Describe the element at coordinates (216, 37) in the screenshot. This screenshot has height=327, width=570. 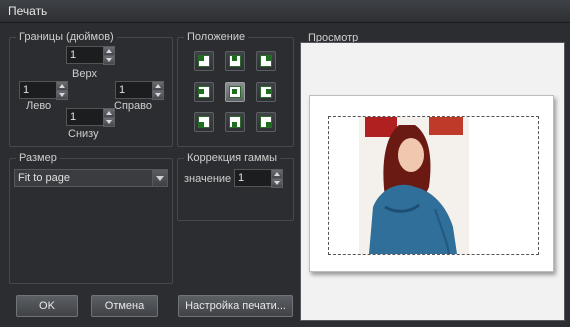
I see `position-group-title: Положение` at that location.